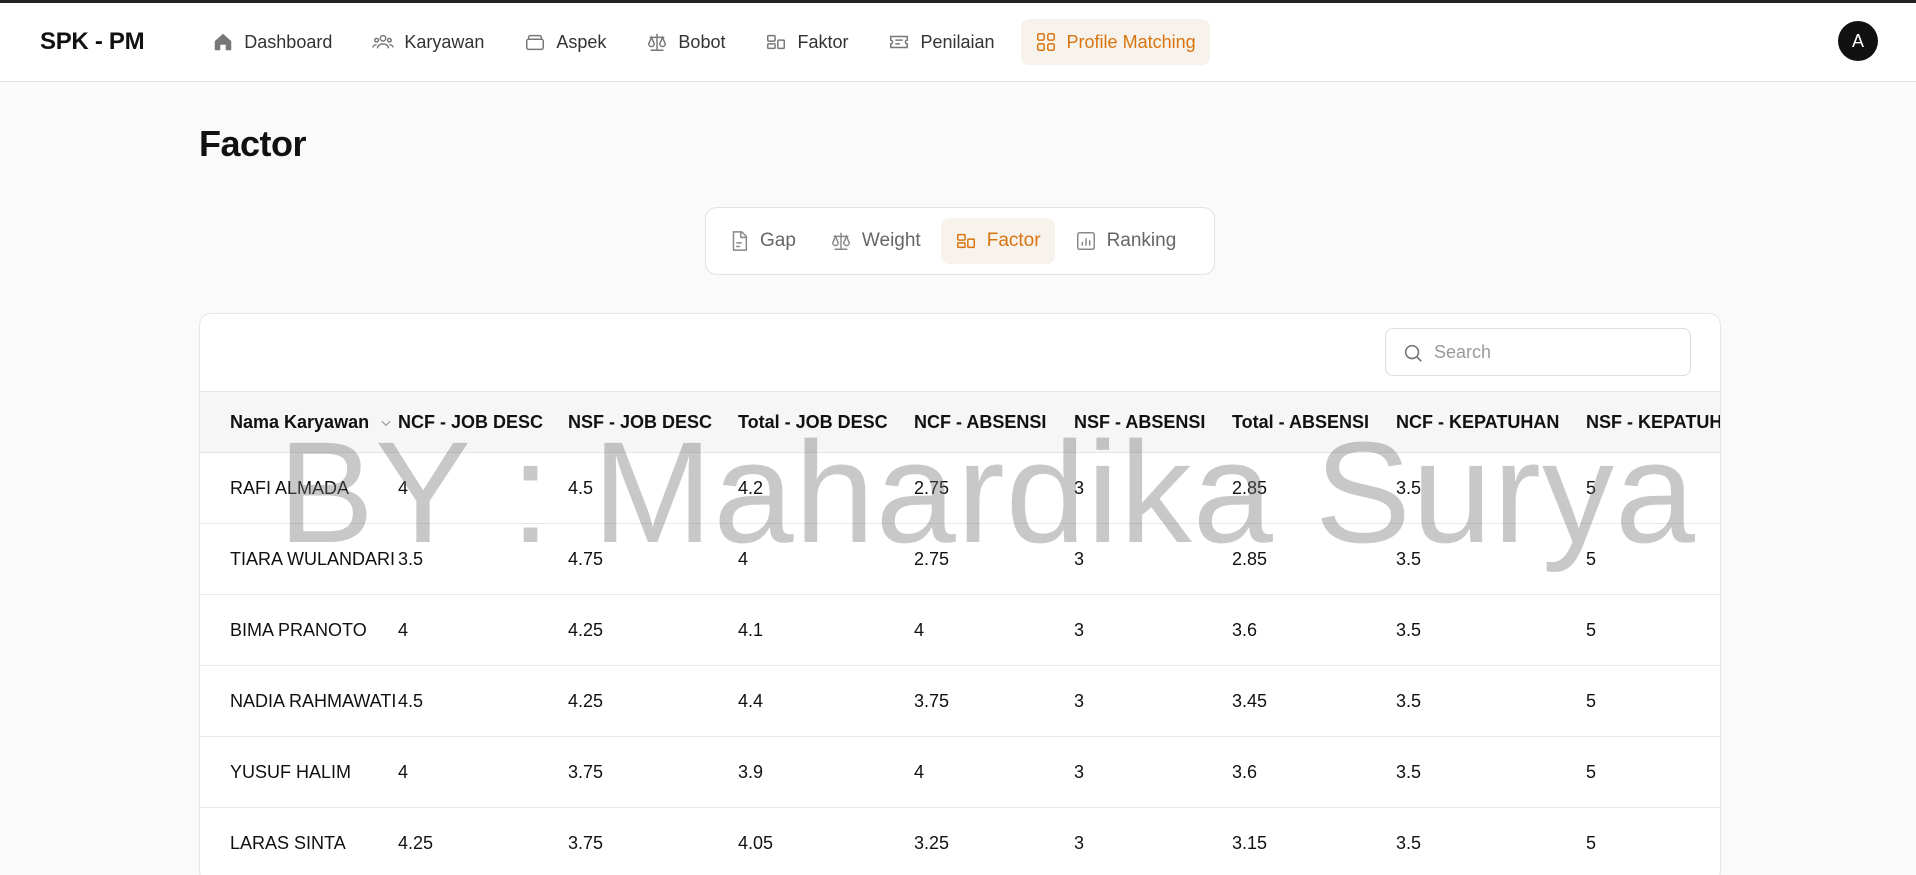 The height and width of the screenshot is (875, 1916). I want to click on subtab-bar: Gap Weight Factor Ranking, so click(960, 241).